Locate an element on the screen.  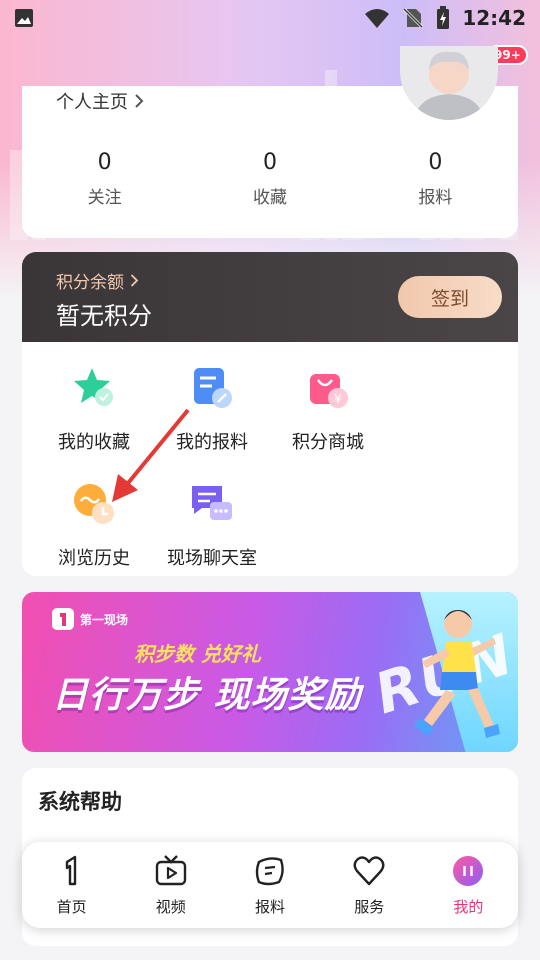
menu-item-label: 积分商城 is located at coordinates (328, 442).